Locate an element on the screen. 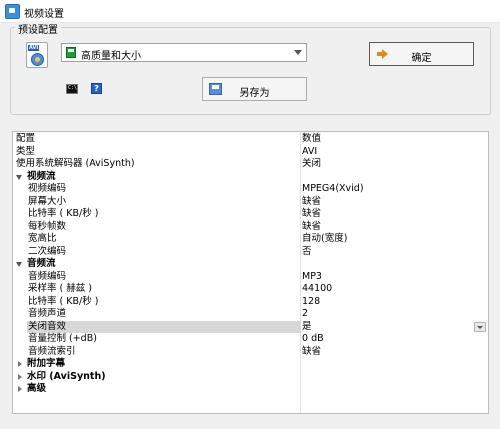  help-icon: ? is located at coordinates (96, 88).